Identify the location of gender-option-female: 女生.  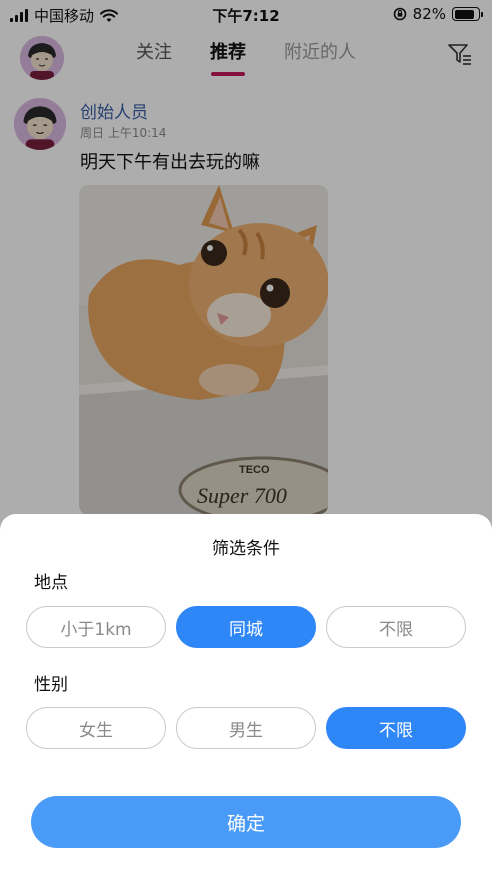
(96, 728).